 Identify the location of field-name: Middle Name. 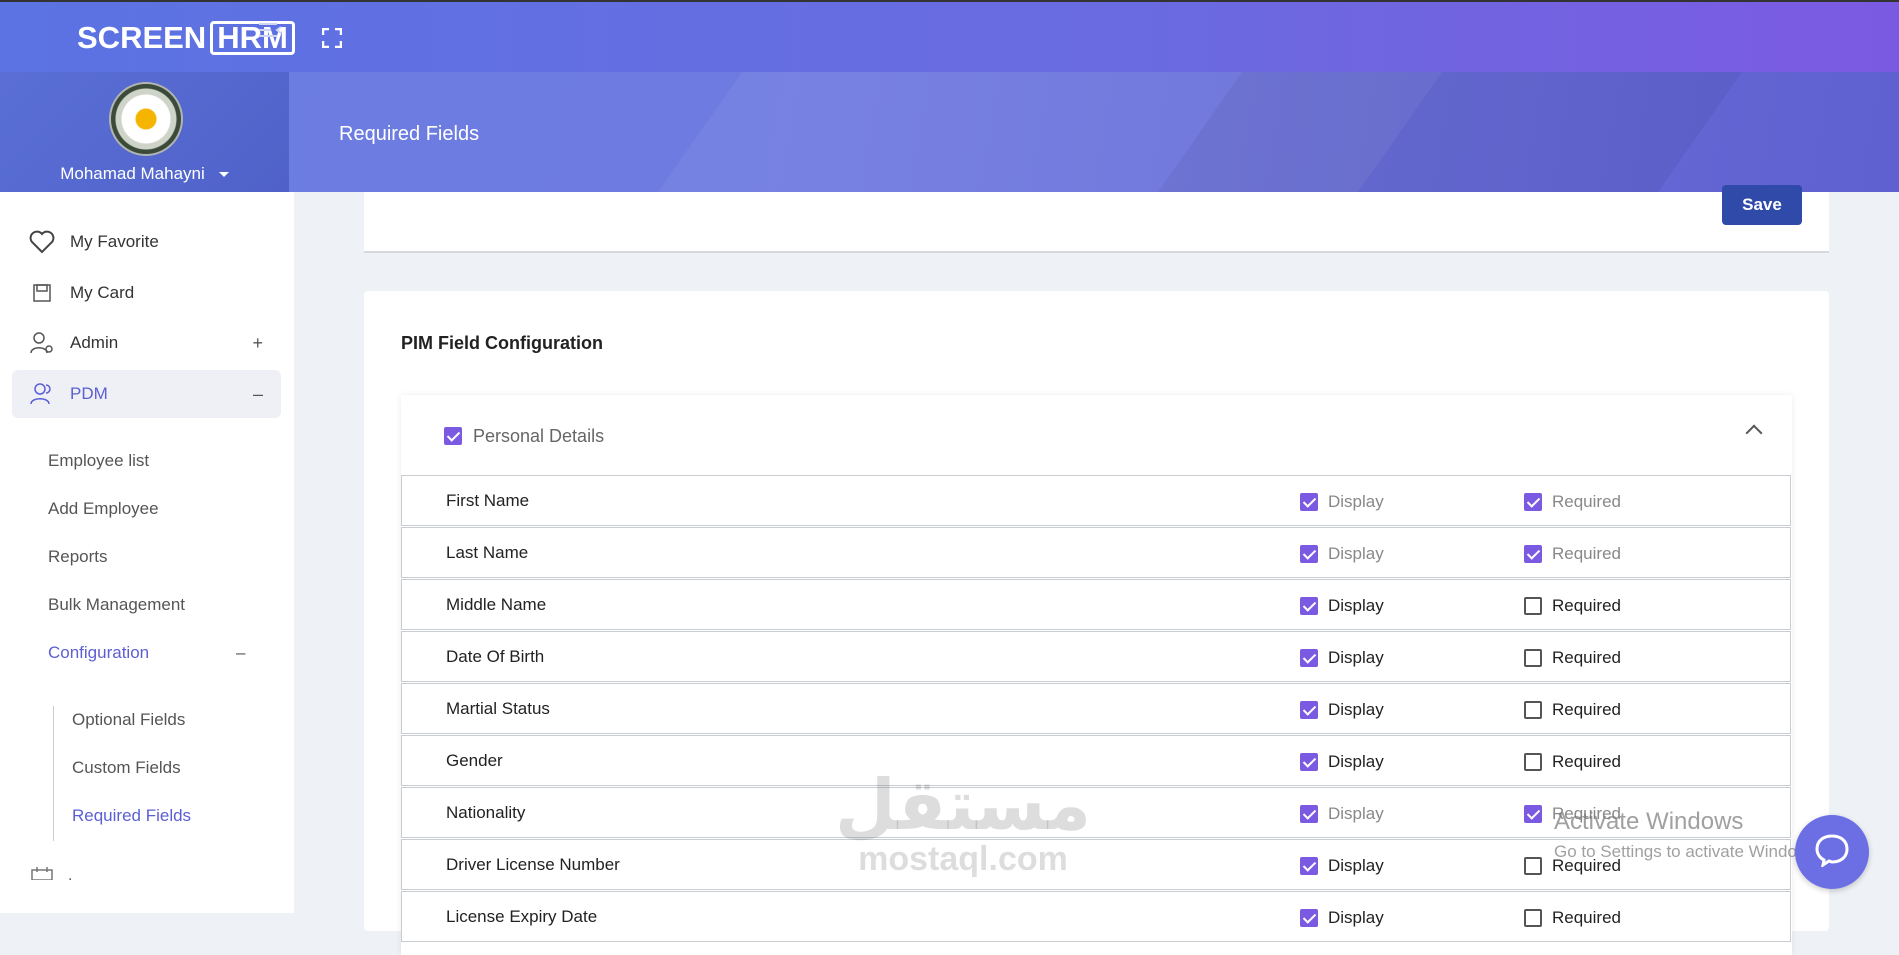
(496, 604).